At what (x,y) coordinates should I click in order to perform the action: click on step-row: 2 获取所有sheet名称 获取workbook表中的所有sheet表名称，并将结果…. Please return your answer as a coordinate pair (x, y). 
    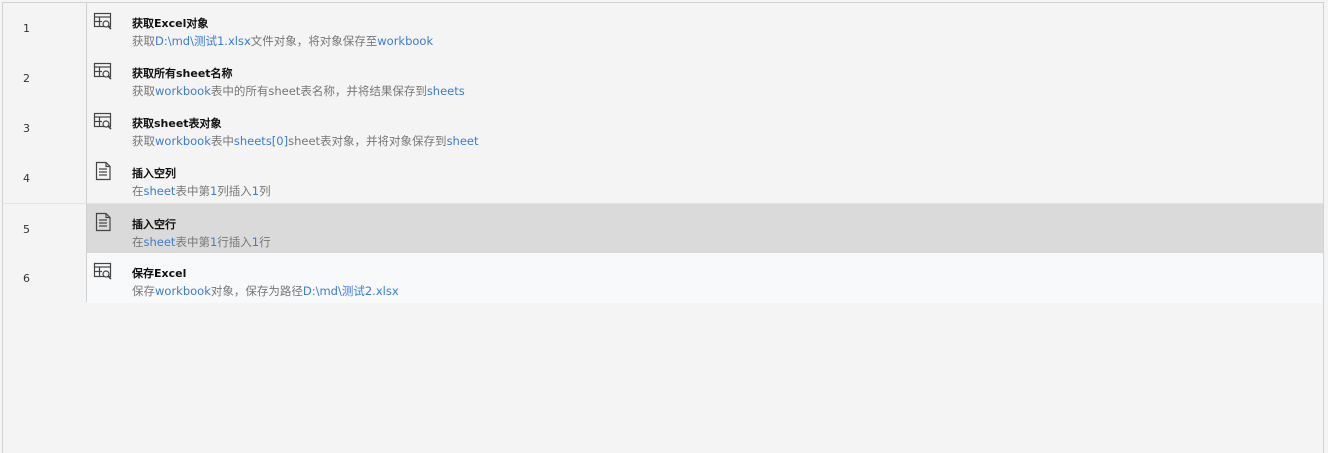
    Looking at the image, I should click on (663, 78).